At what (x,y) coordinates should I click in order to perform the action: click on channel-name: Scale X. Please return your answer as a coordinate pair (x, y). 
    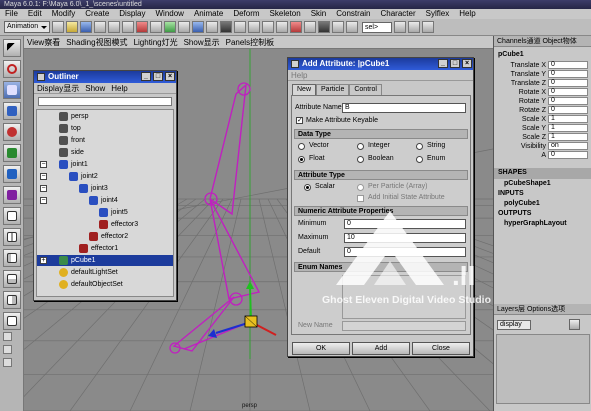
    Looking at the image, I should click on (520, 119).